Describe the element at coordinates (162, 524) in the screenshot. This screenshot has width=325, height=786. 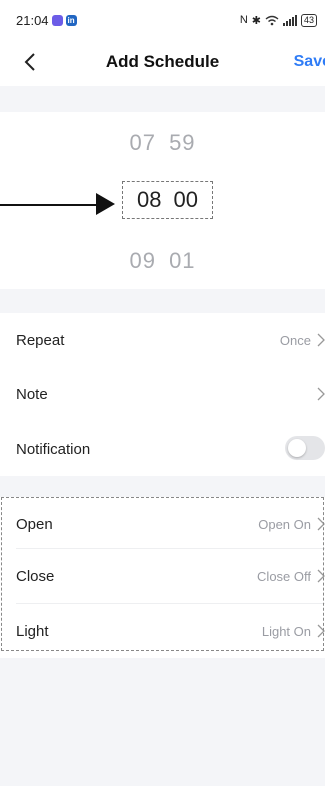
I see `action-row-open: Open Open On` at that location.